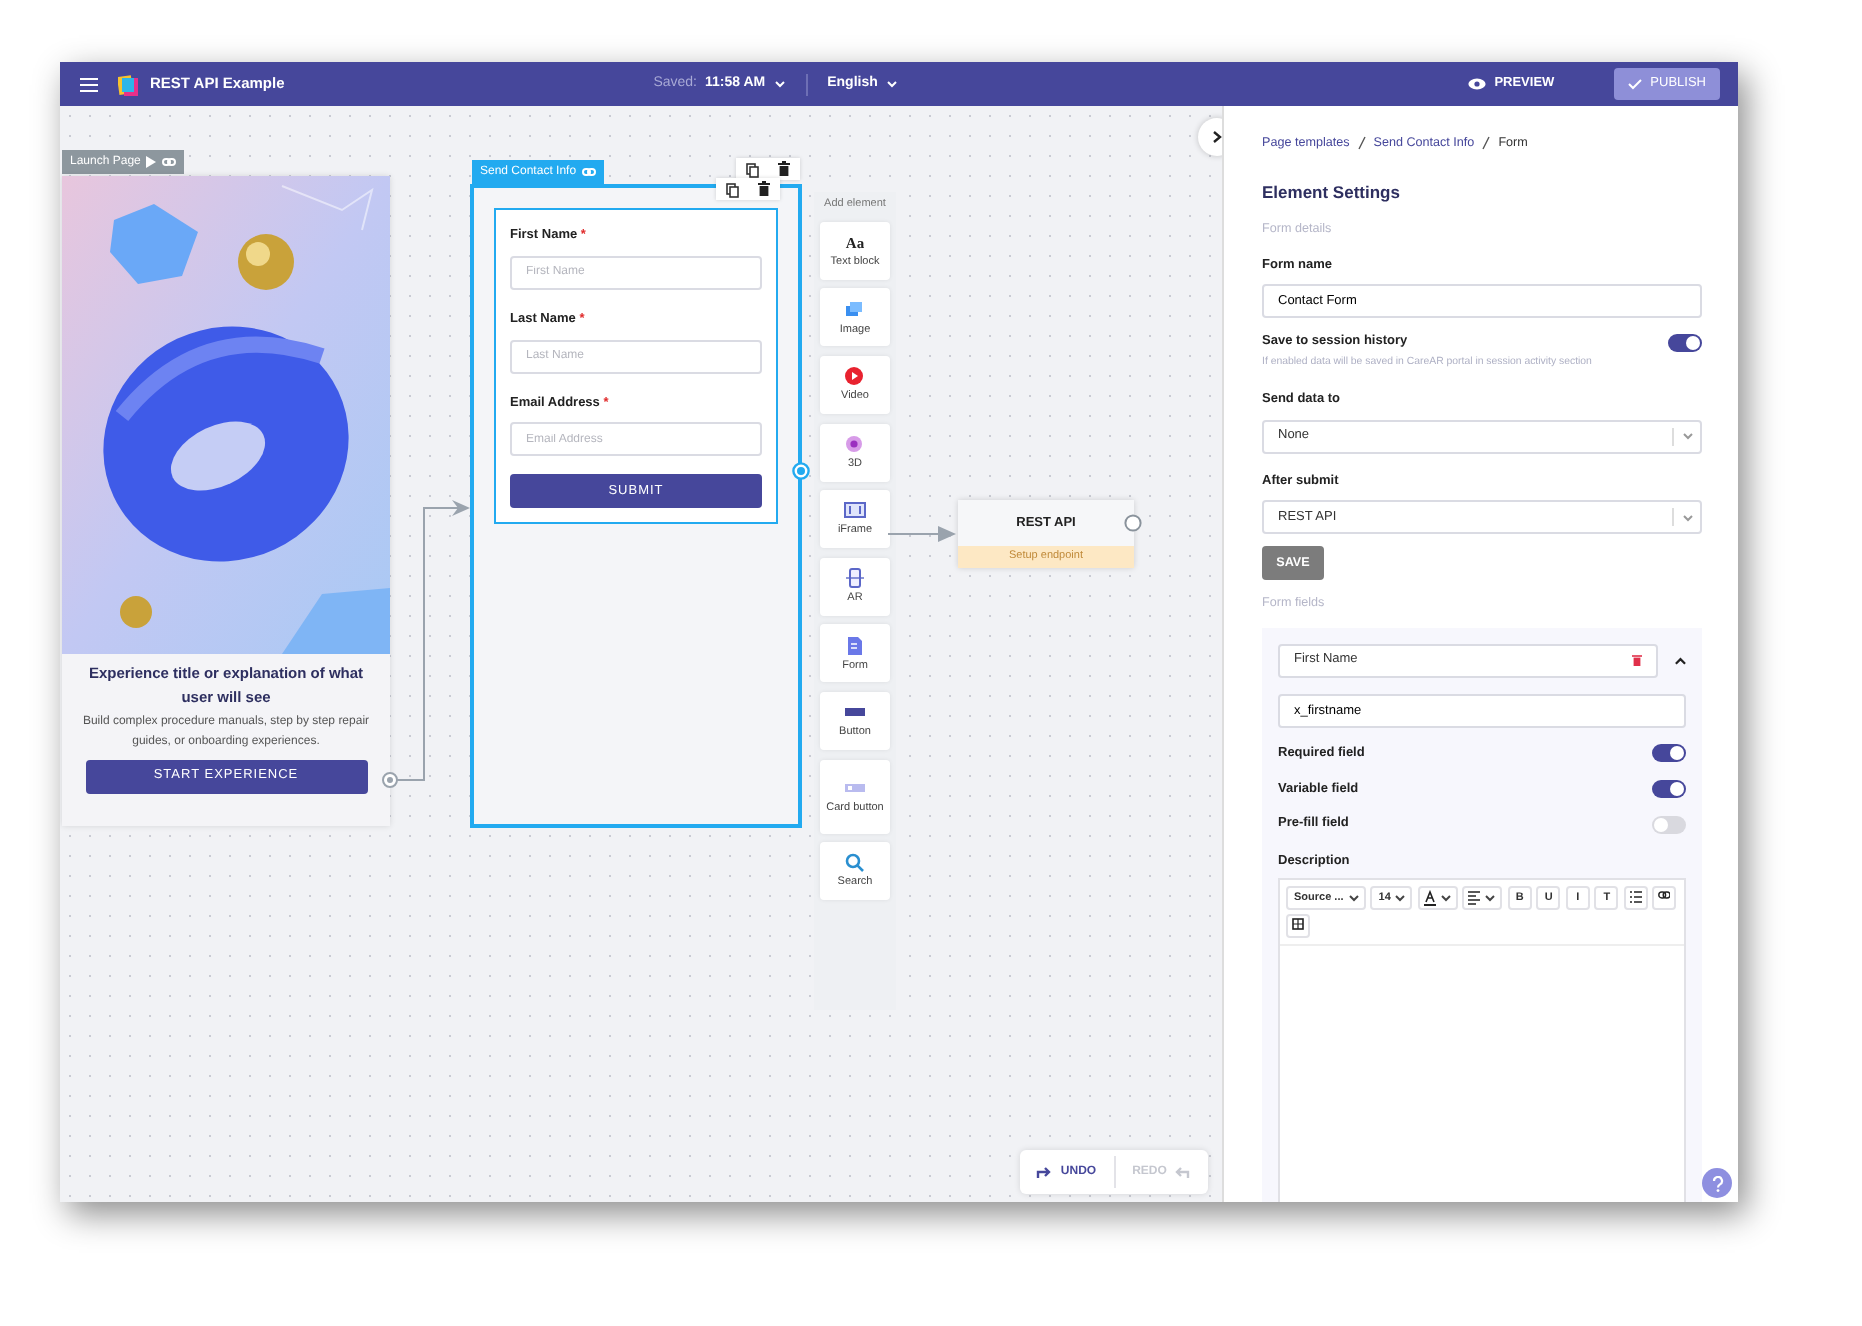  Describe the element at coordinates (855, 578) in the screenshot. I see `phone-icon` at that location.